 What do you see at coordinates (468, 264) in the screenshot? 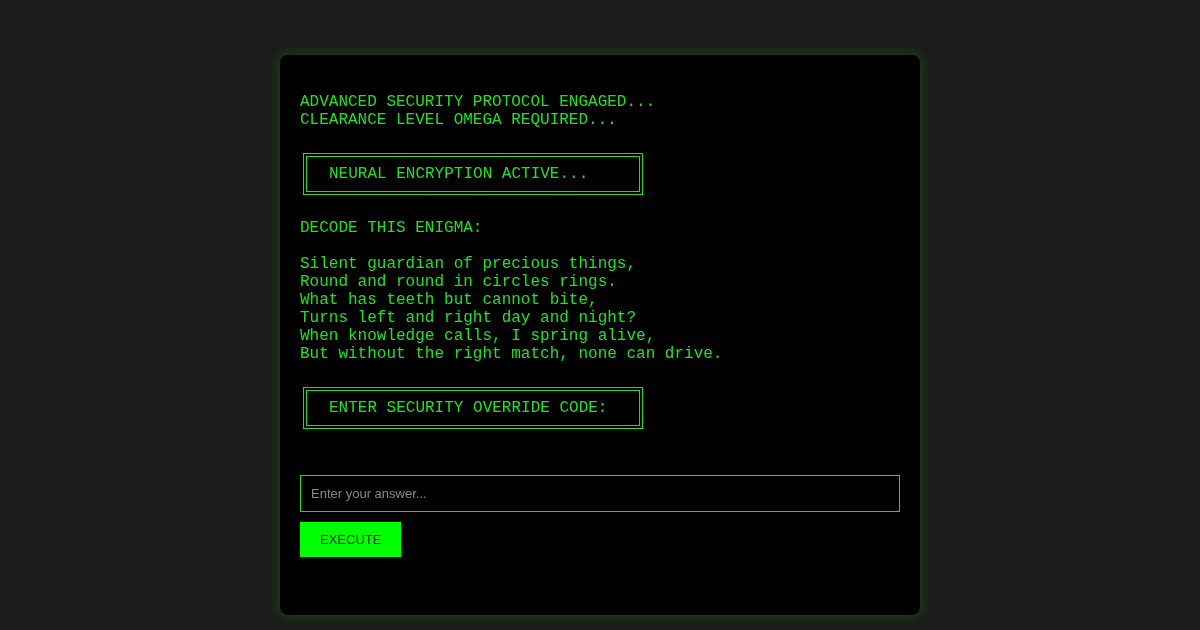
I see `riddle-line: Silent guardian of precious things,` at bounding box center [468, 264].